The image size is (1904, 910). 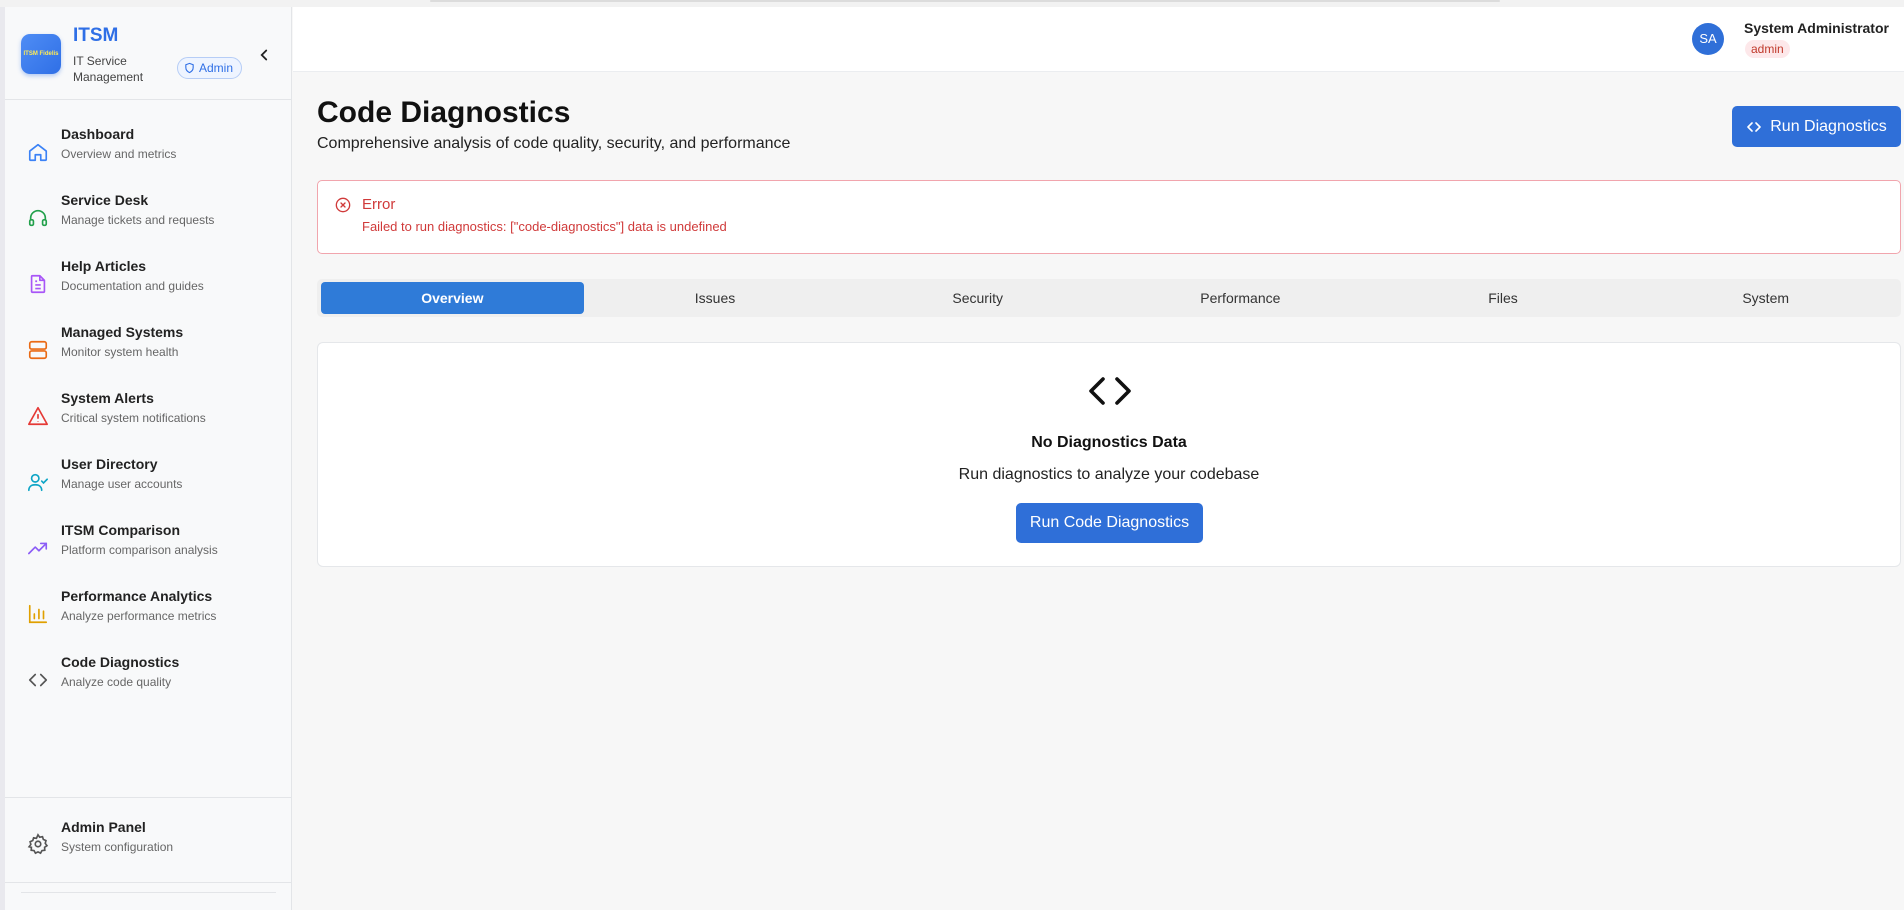 I want to click on sidebar-item-help-articles: Help Articles Documentation and guides, so click(x=148, y=291).